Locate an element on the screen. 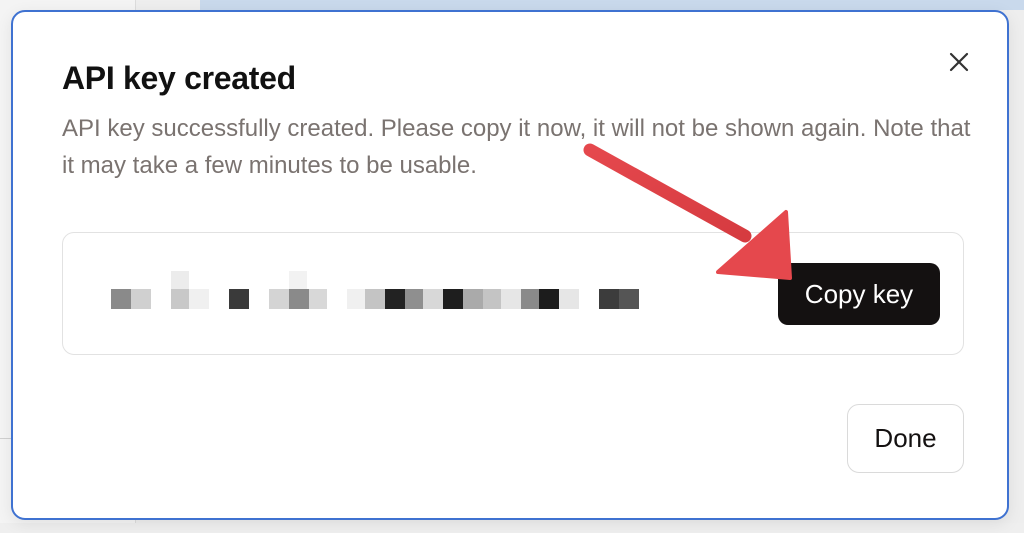 The height and width of the screenshot is (533, 1024). dialog-title: API key created is located at coordinates (179, 78).